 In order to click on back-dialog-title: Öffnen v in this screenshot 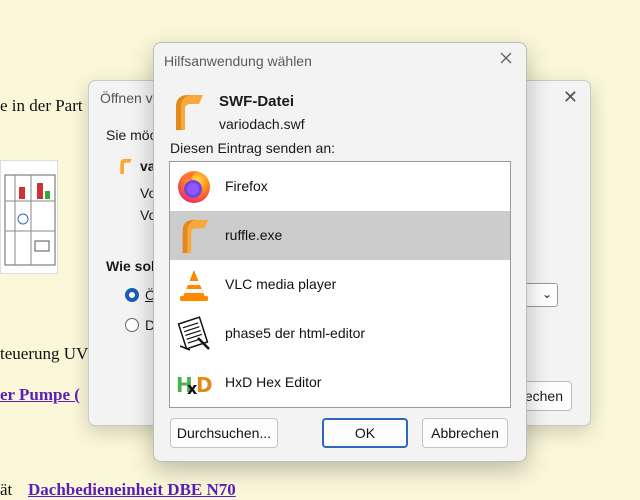, I will do `click(126, 98)`.